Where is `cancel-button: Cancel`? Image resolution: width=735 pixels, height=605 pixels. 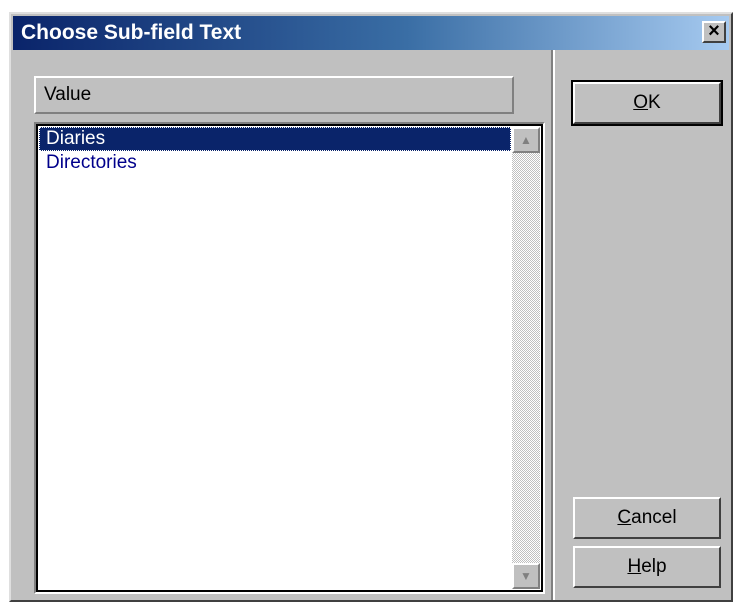 cancel-button: Cancel is located at coordinates (647, 518).